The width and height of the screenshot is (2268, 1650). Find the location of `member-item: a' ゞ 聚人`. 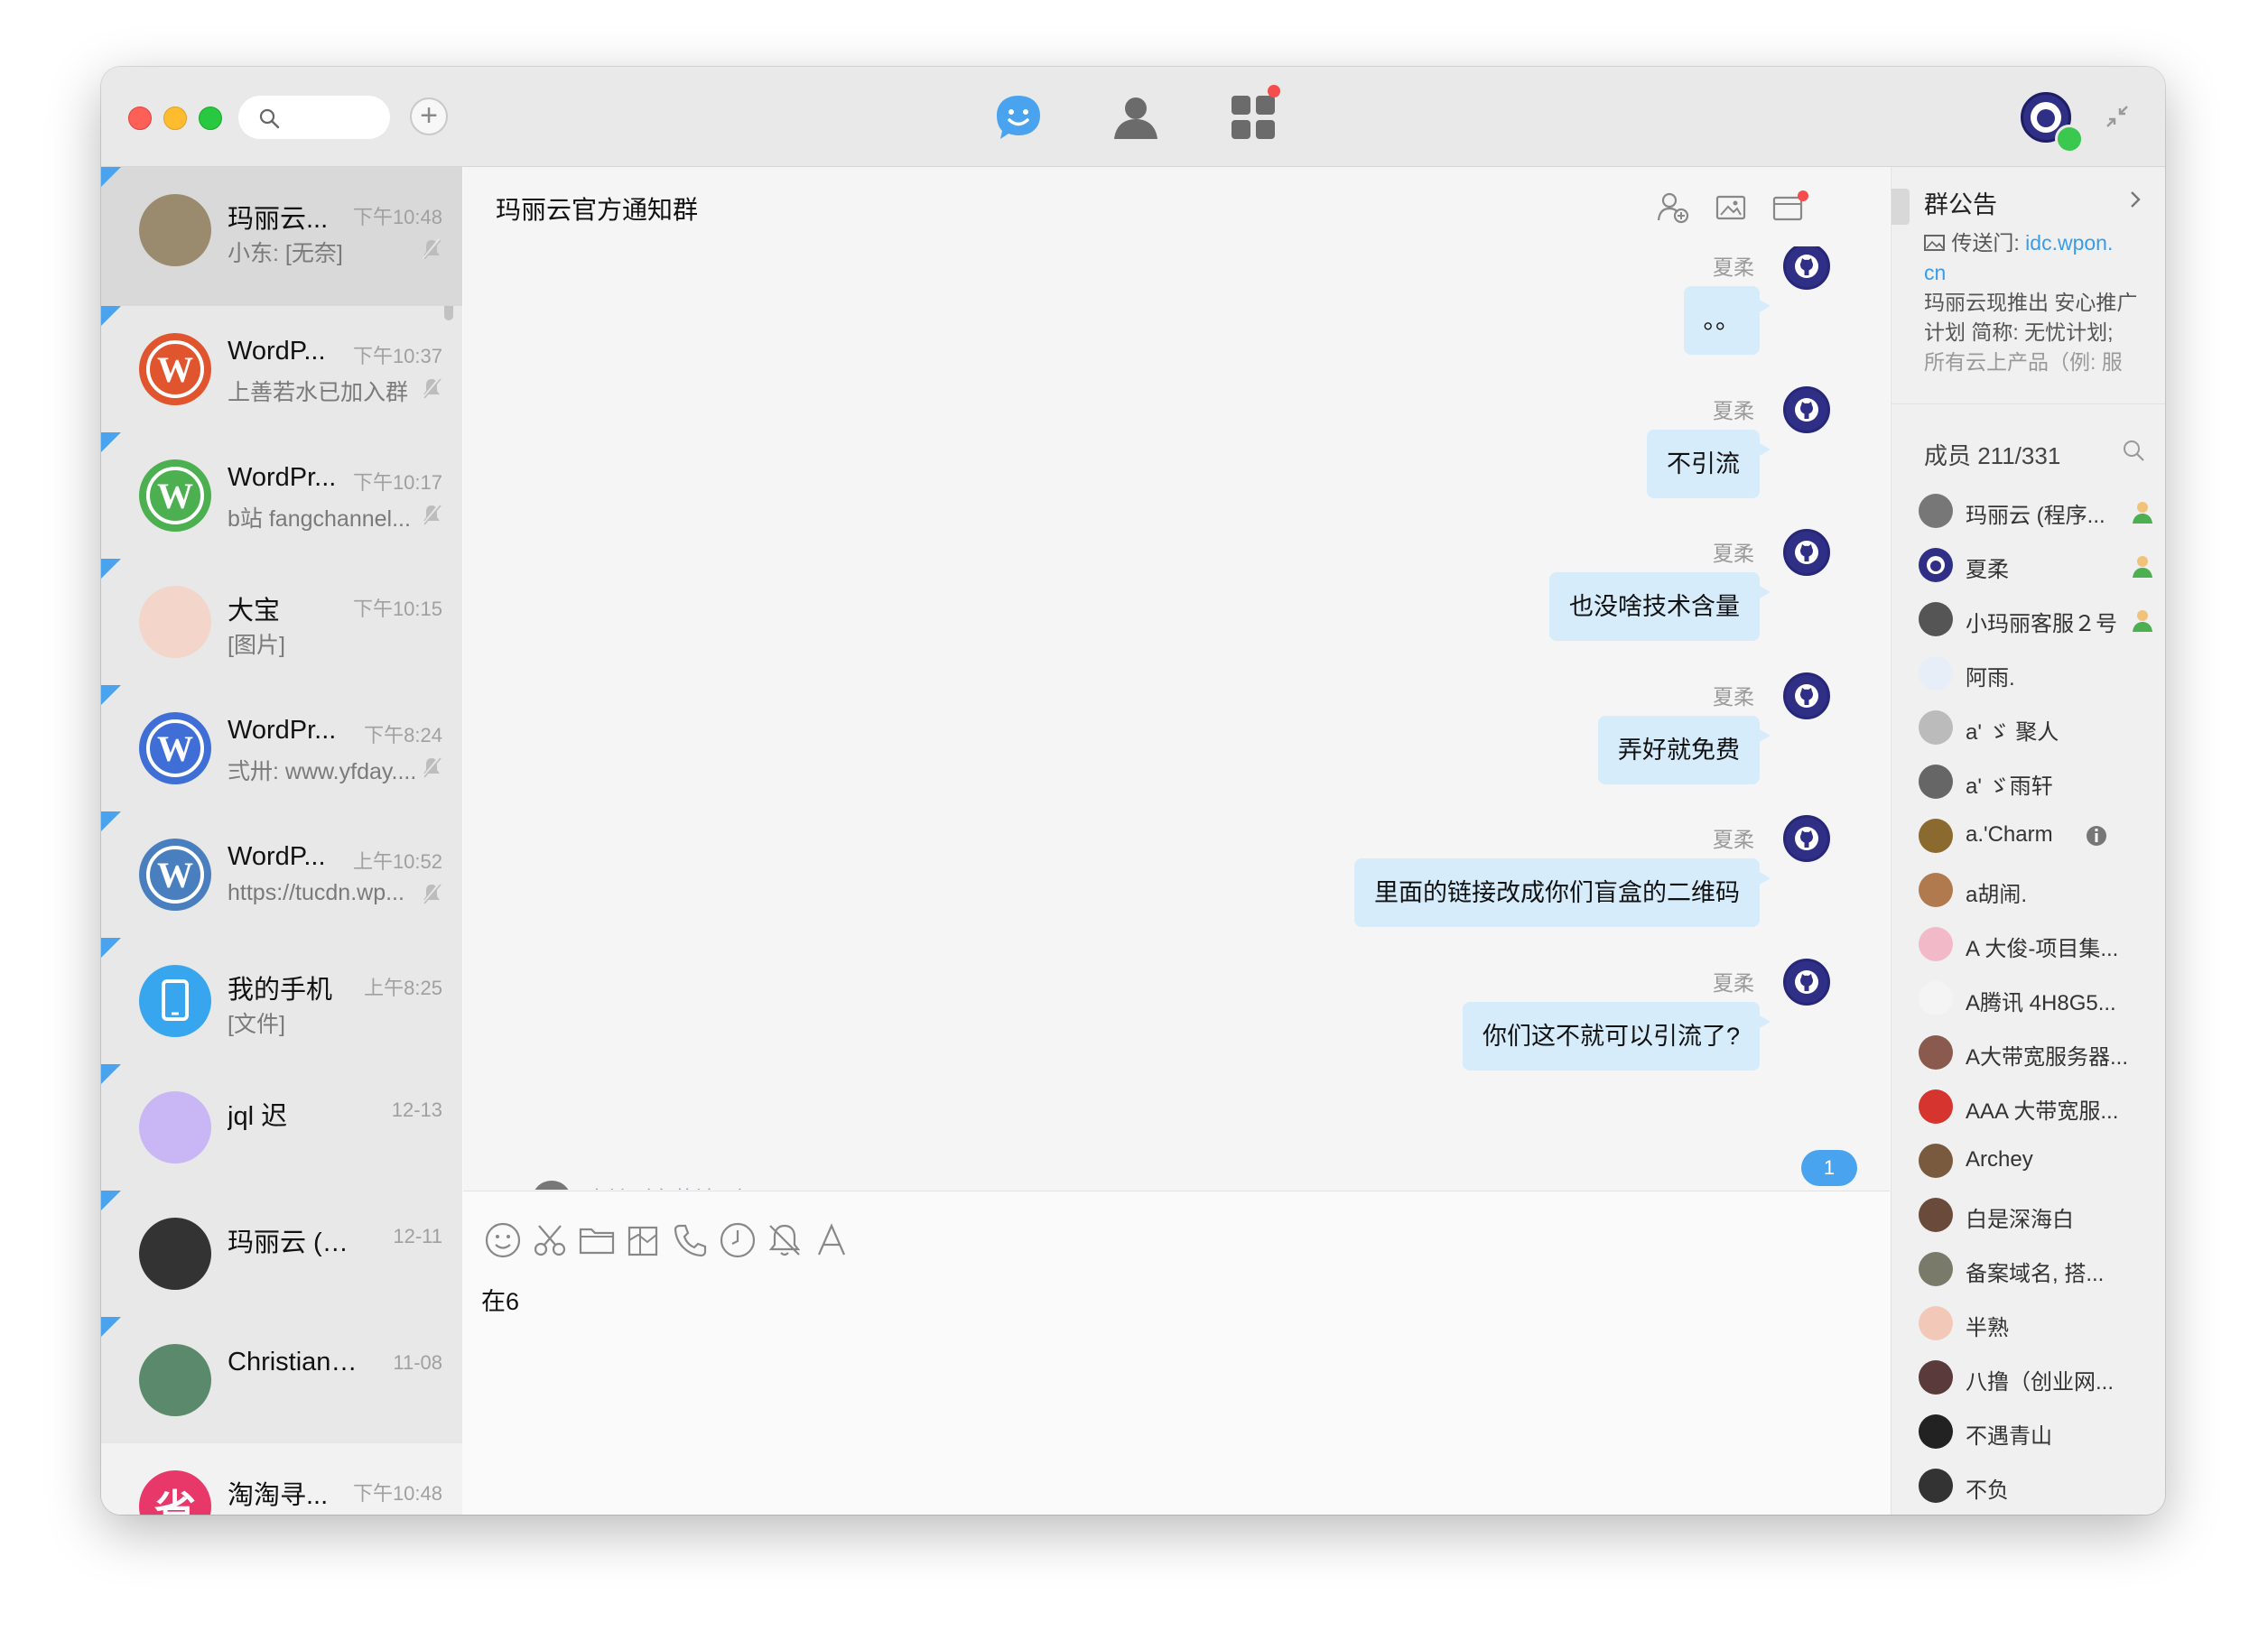

member-item: a' ゞ 聚人 is located at coordinates (2037, 728).